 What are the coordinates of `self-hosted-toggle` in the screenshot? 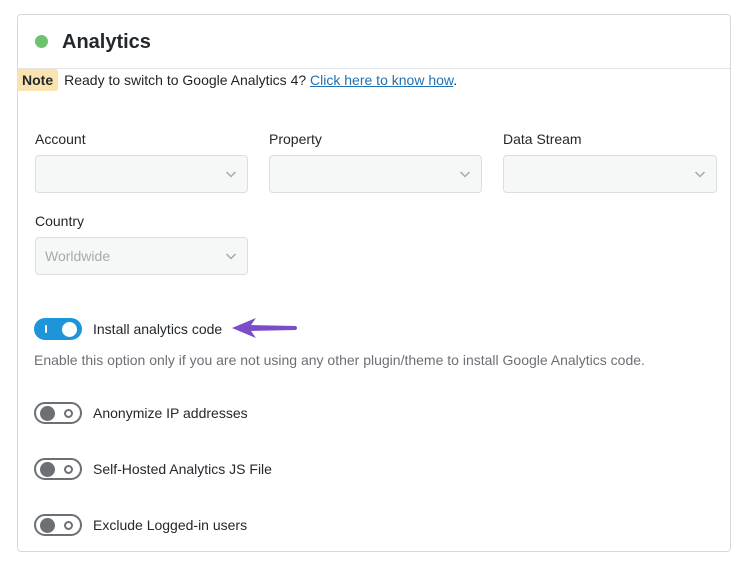 It's located at (58, 469).